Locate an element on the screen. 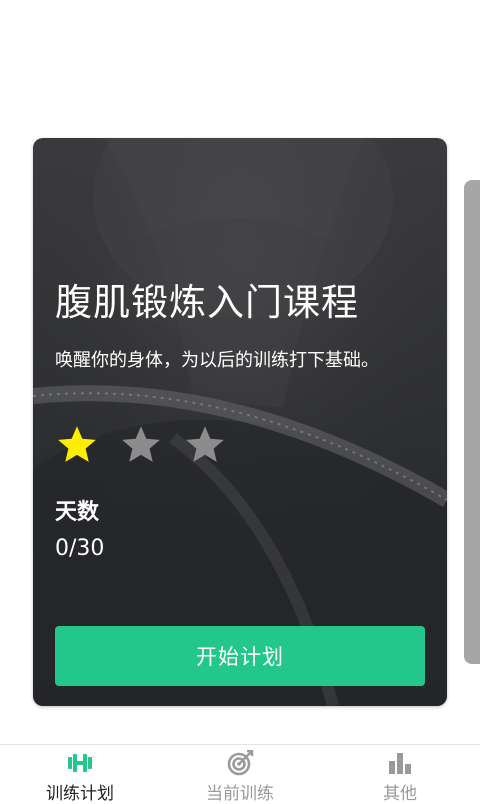 The width and height of the screenshot is (480, 804). tab-other: 其他 is located at coordinates (400, 774).